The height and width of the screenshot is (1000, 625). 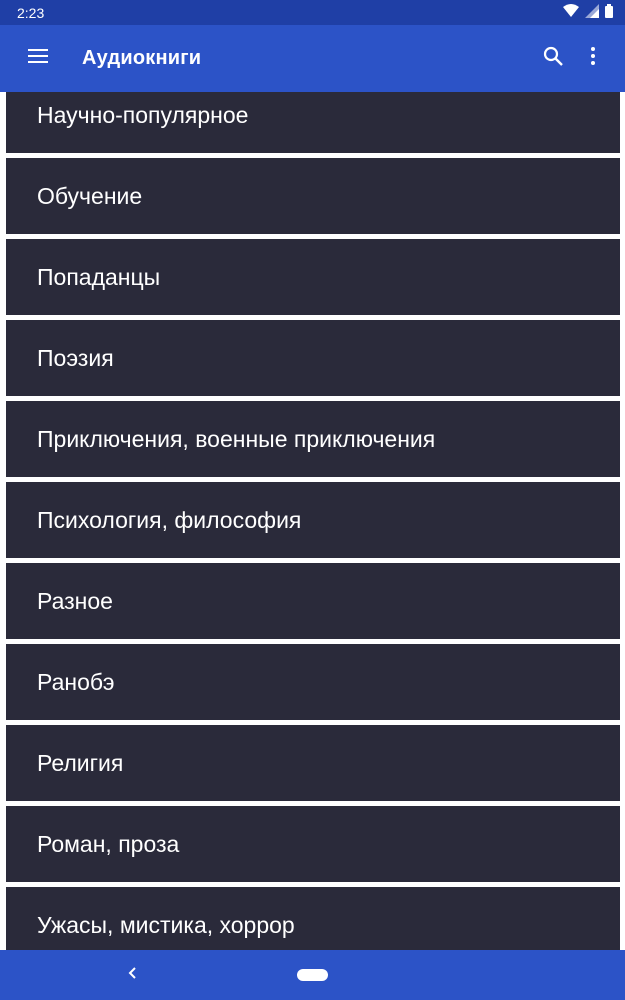 I want to click on genre-list-item: Ужасы, мистика, хоррор, so click(x=313, y=918).